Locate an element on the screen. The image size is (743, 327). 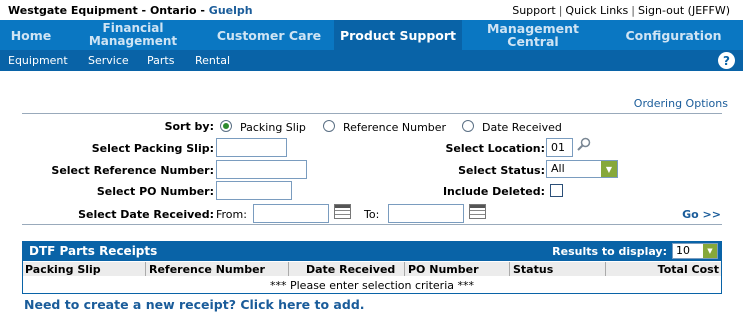
company-label: Westgate Equipment - Ontario - is located at coordinates (108, 10).